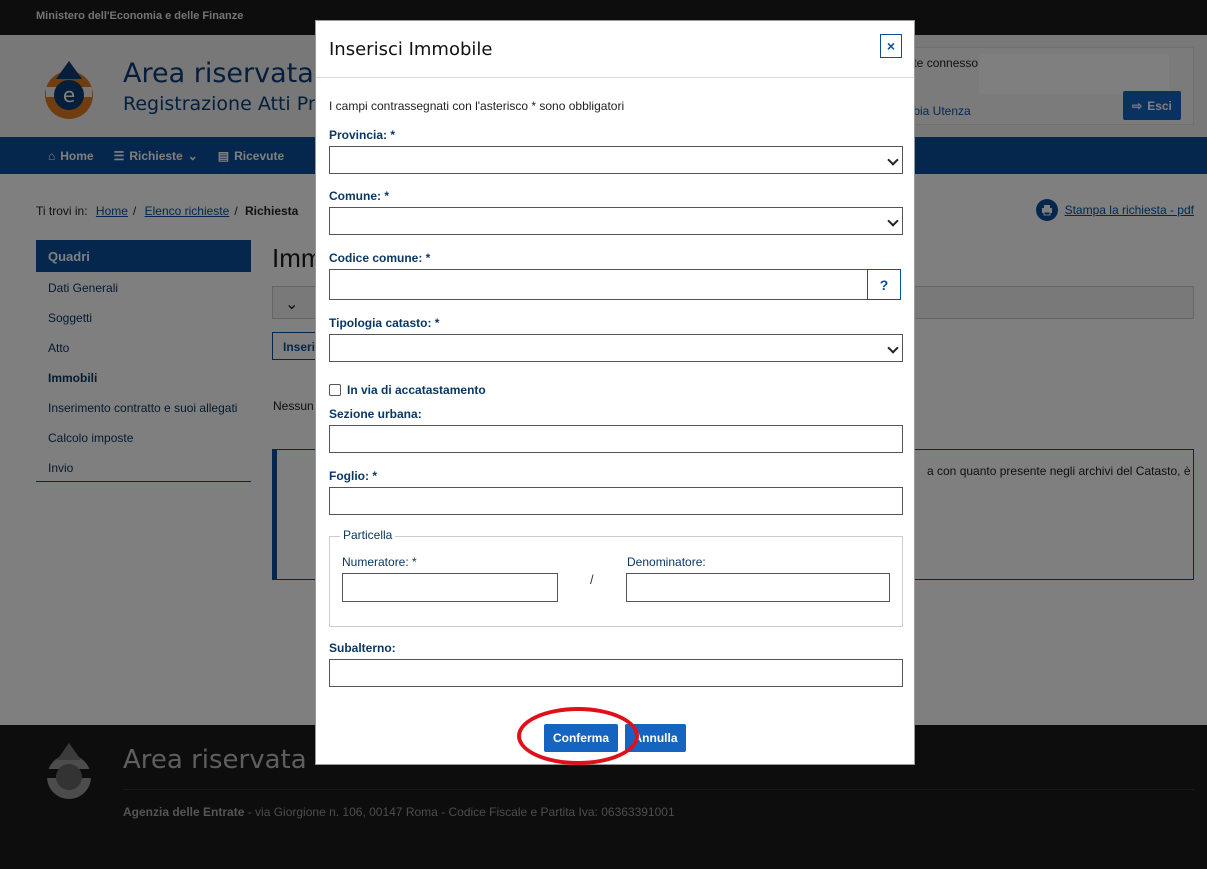 This screenshot has width=1207, height=869. I want to click on accatastamento-checkbox, so click(335, 390).